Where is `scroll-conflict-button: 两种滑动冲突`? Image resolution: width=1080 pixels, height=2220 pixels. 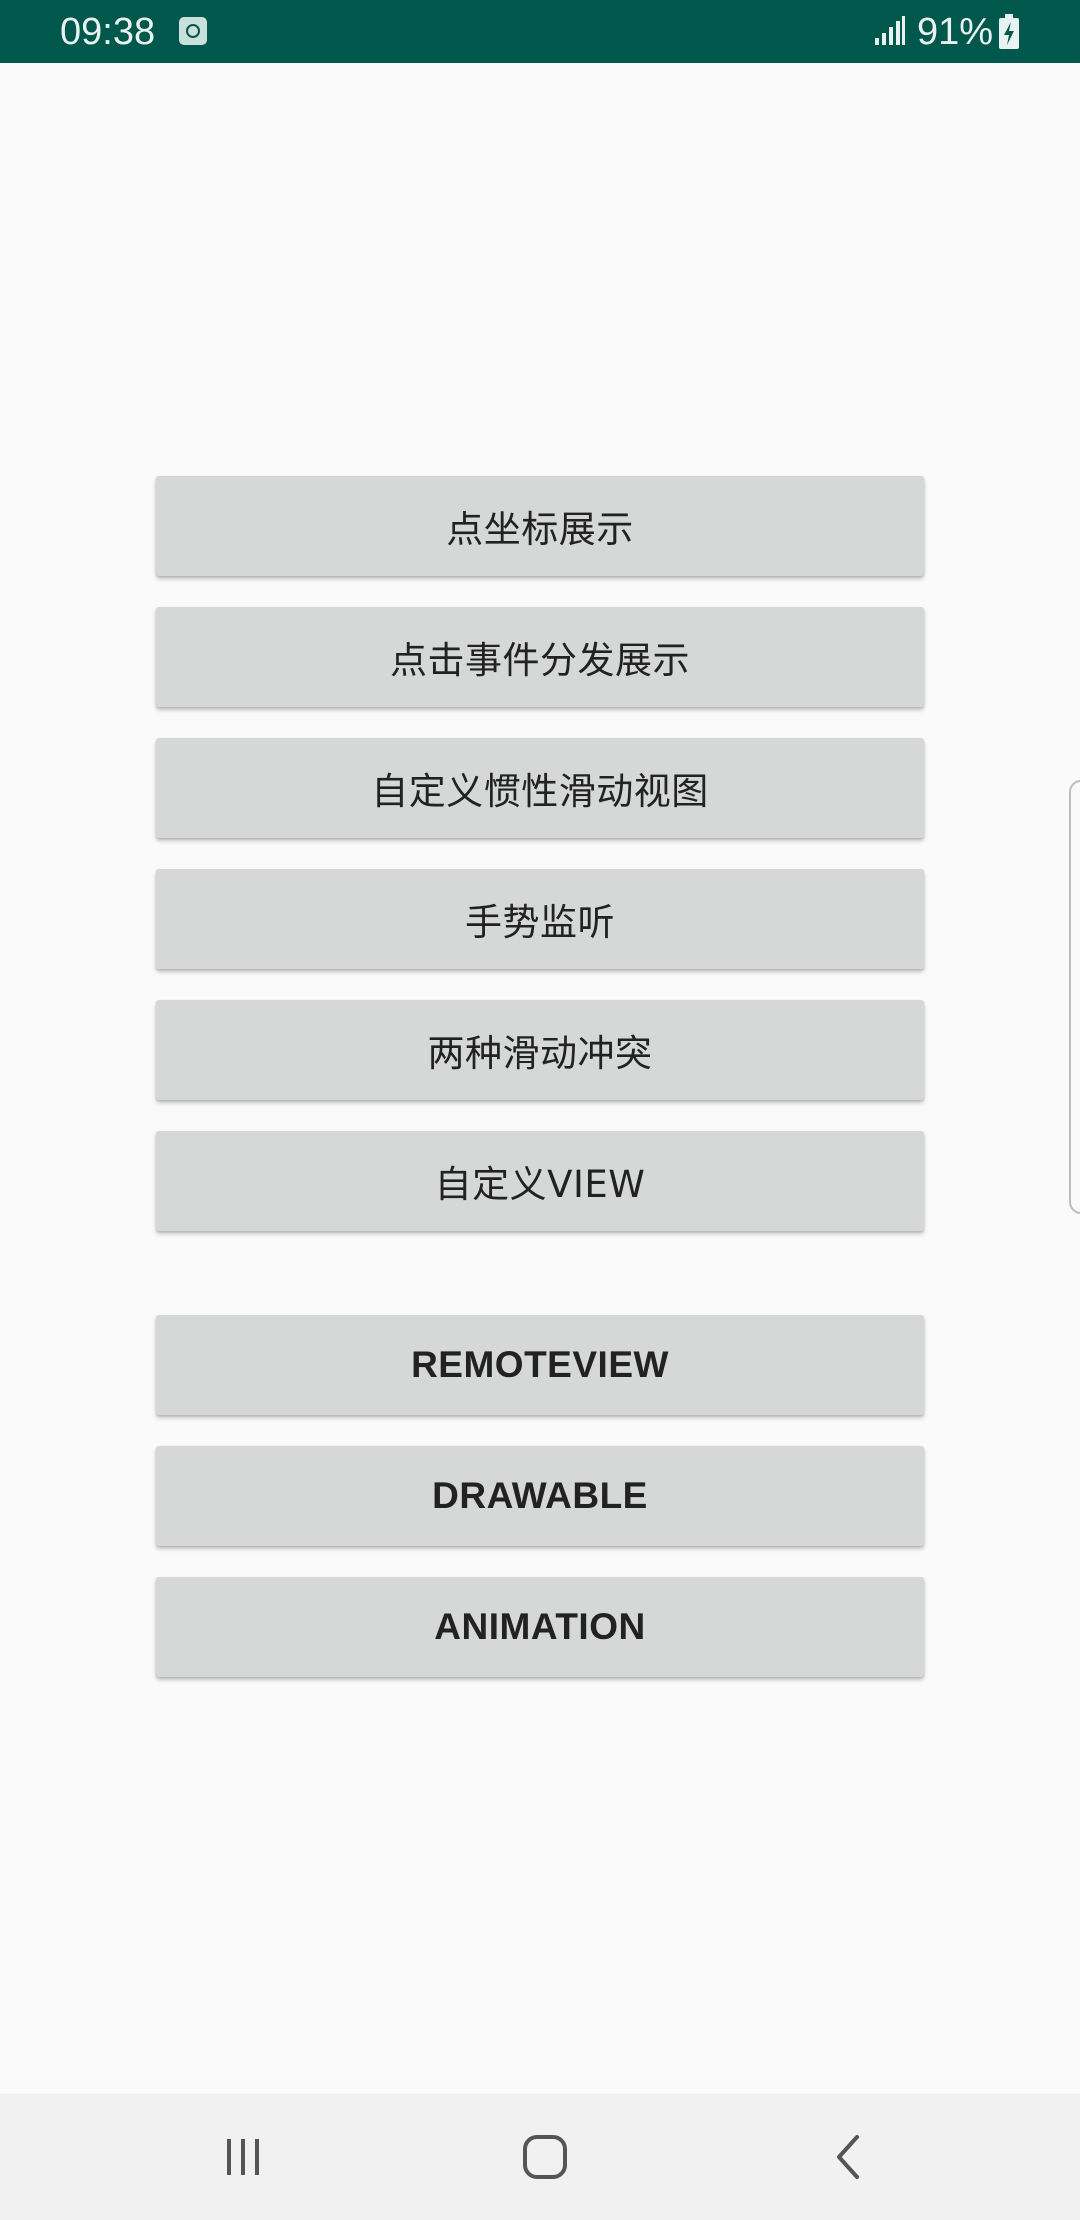
scroll-conflict-button: 两种滑动冲突 is located at coordinates (540, 1050).